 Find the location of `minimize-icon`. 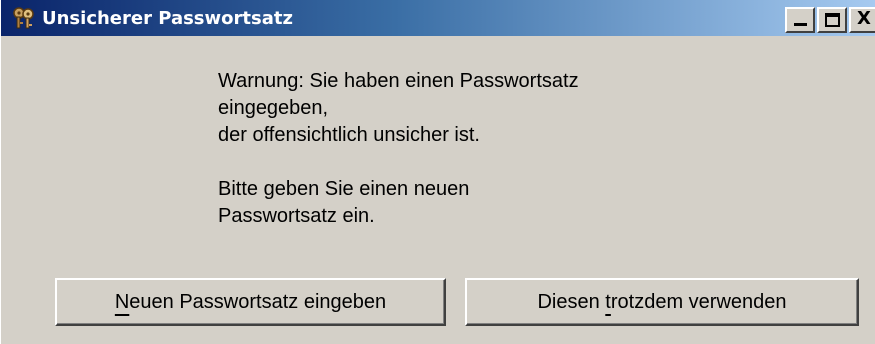

minimize-icon is located at coordinates (800, 24).